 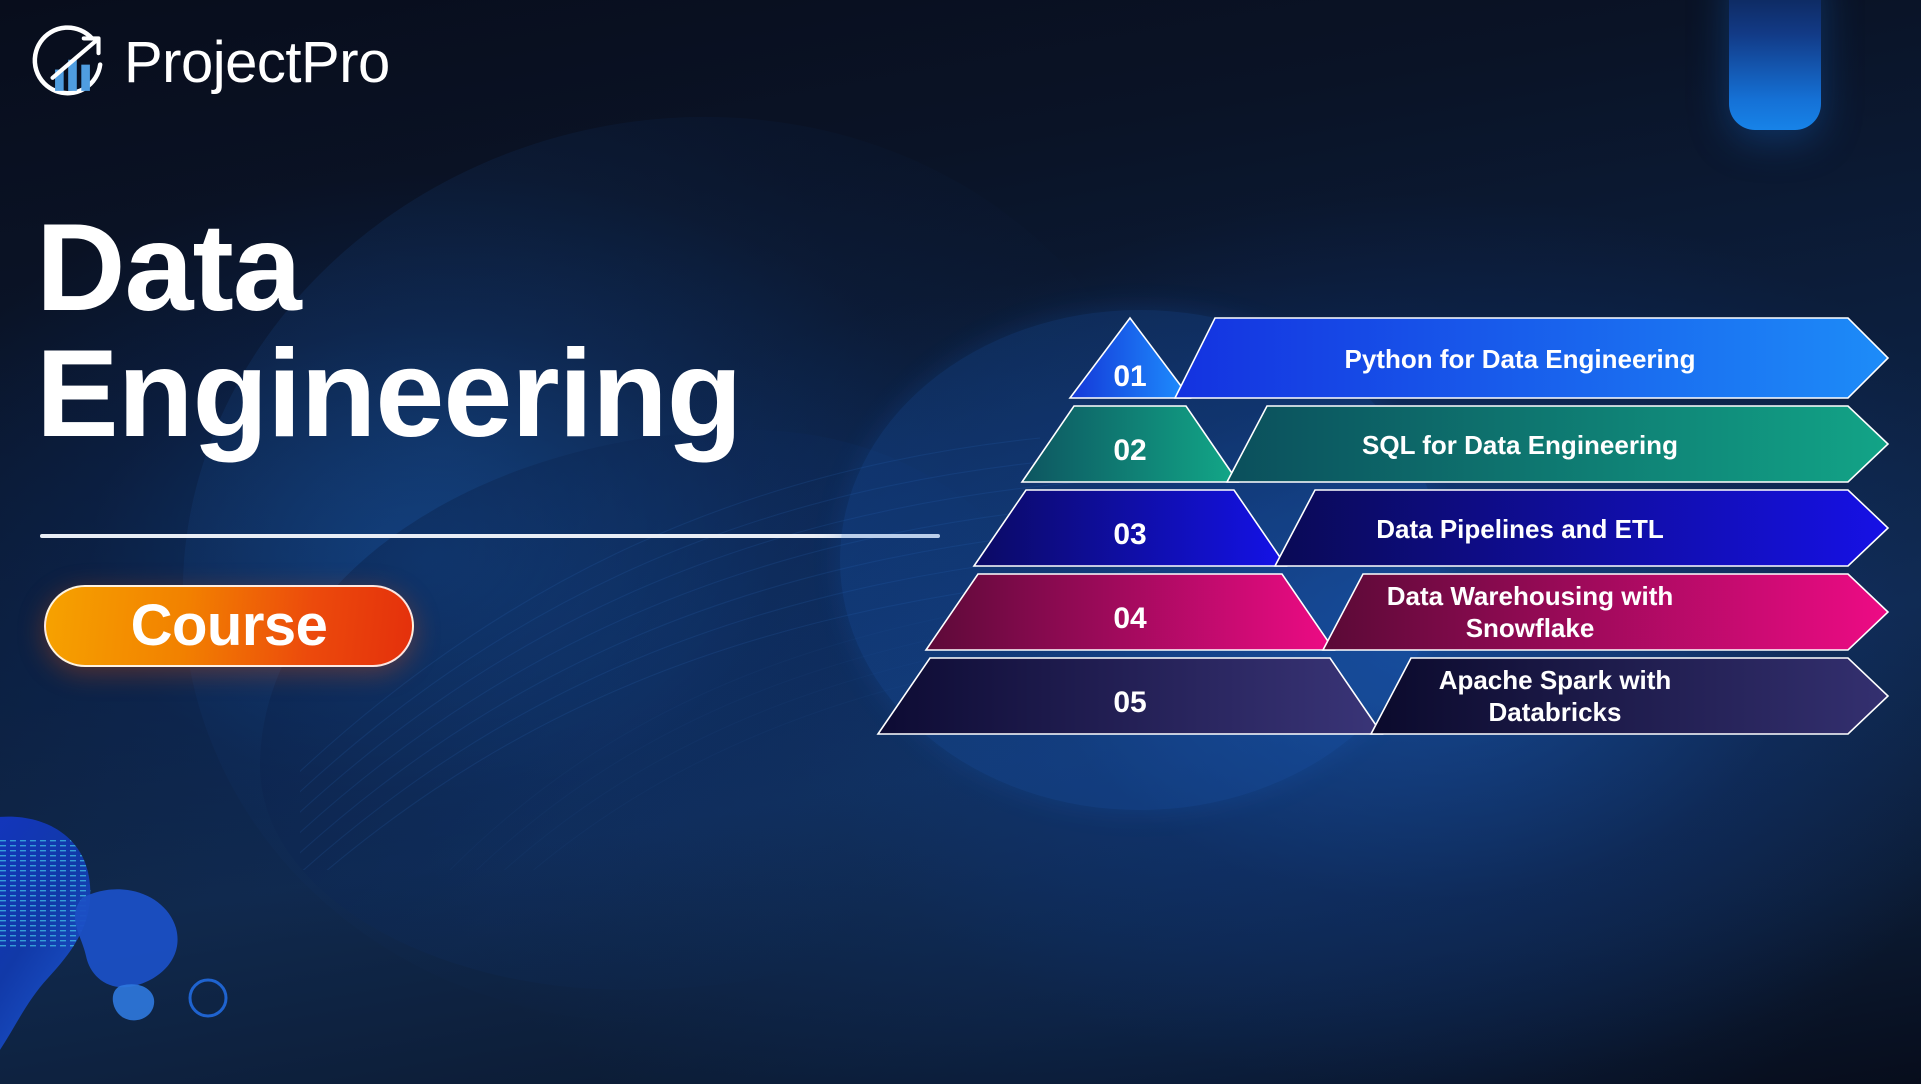 What do you see at coordinates (1130, 618) in the screenshot?
I see `pyramid-tier-04-number: 04` at bounding box center [1130, 618].